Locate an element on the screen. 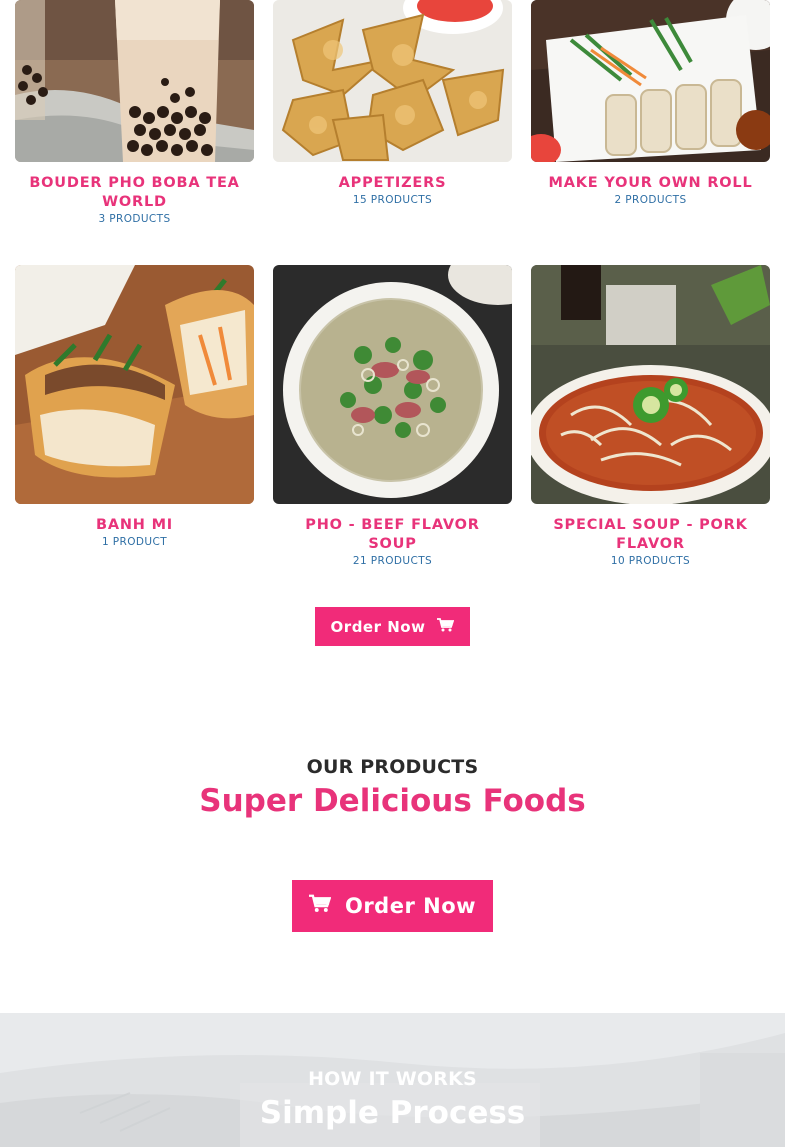  category-count: 1 PRODUCT is located at coordinates (134, 542).